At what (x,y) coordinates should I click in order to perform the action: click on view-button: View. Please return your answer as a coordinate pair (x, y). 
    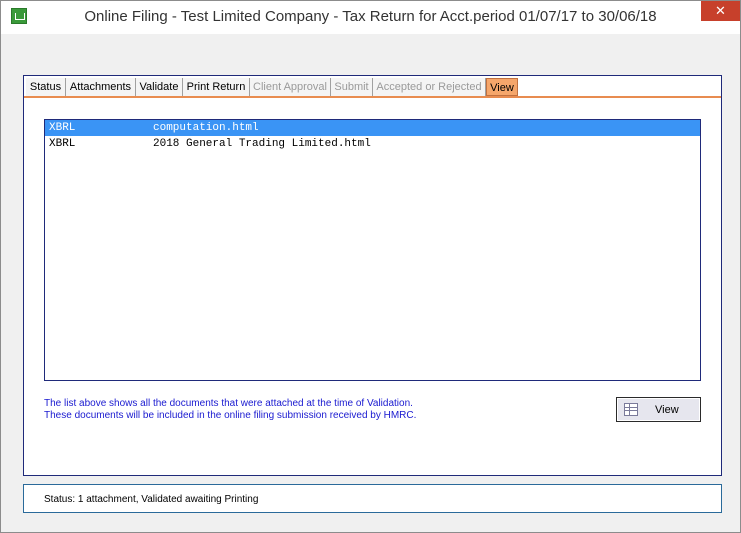
    Looking at the image, I should click on (658, 409).